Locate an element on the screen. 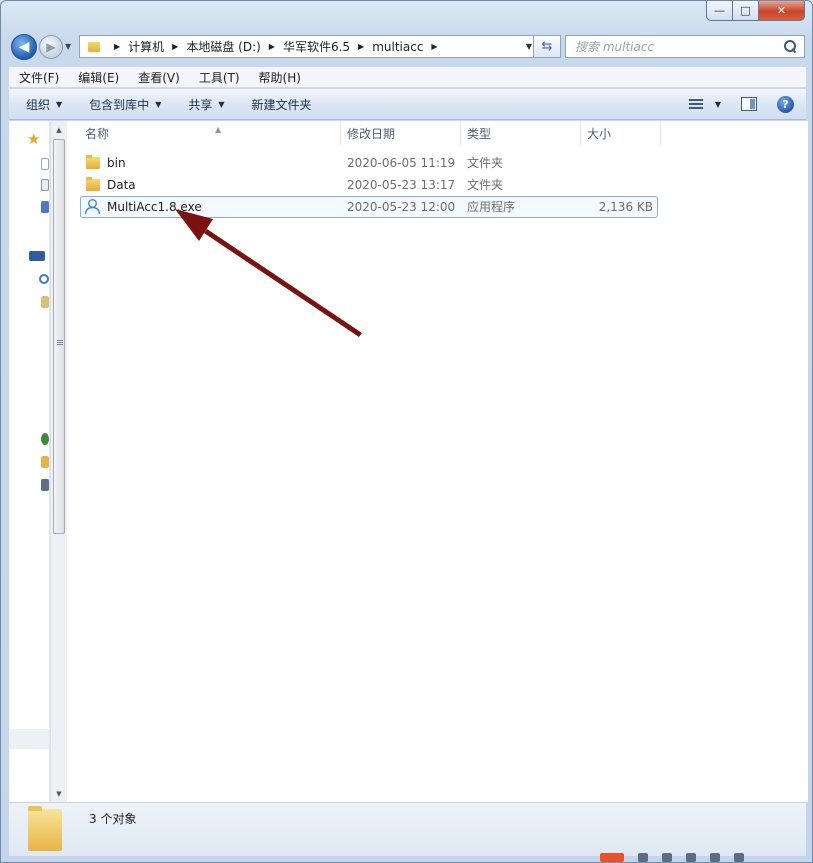 This screenshot has width=813, height=863. breadcrumb-huajun: 华军软件6.5 is located at coordinates (316, 46).